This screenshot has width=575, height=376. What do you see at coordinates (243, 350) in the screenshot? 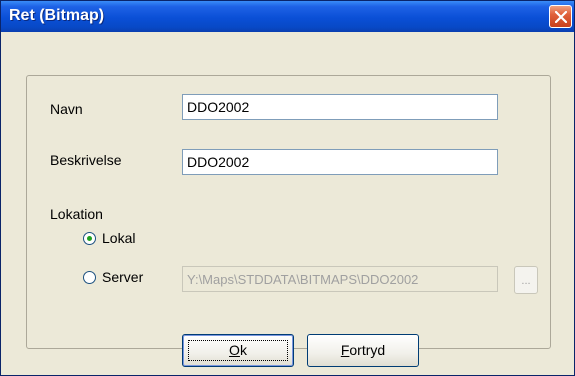
I see `ok-label-rest: k` at bounding box center [243, 350].